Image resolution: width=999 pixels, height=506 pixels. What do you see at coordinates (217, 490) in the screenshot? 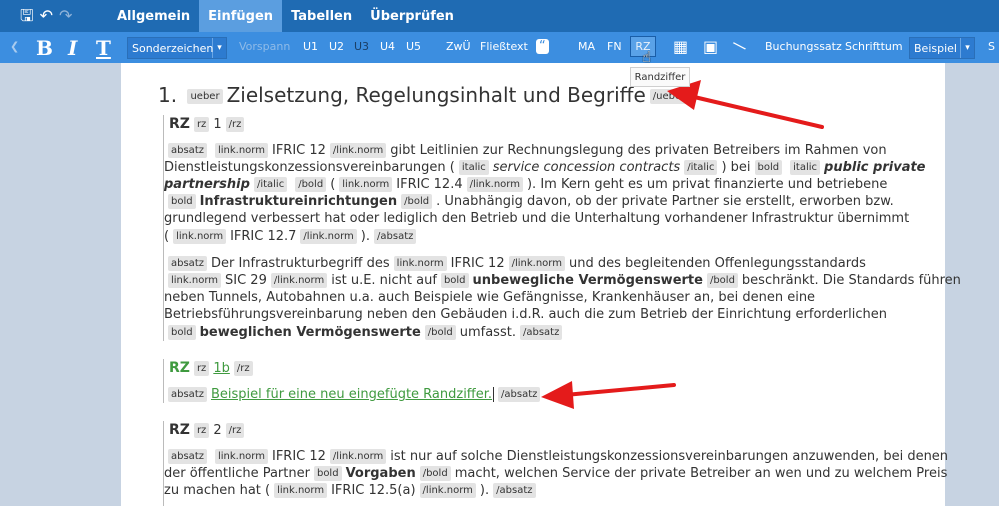
I see `text: zu machen hat (` at bounding box center [217, 490].